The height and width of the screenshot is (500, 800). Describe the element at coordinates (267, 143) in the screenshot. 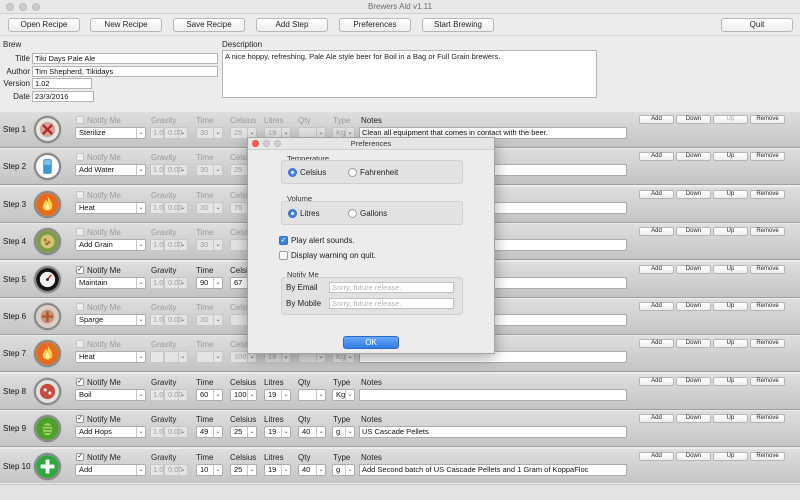

I see `dialog-minimize-button` at that location.